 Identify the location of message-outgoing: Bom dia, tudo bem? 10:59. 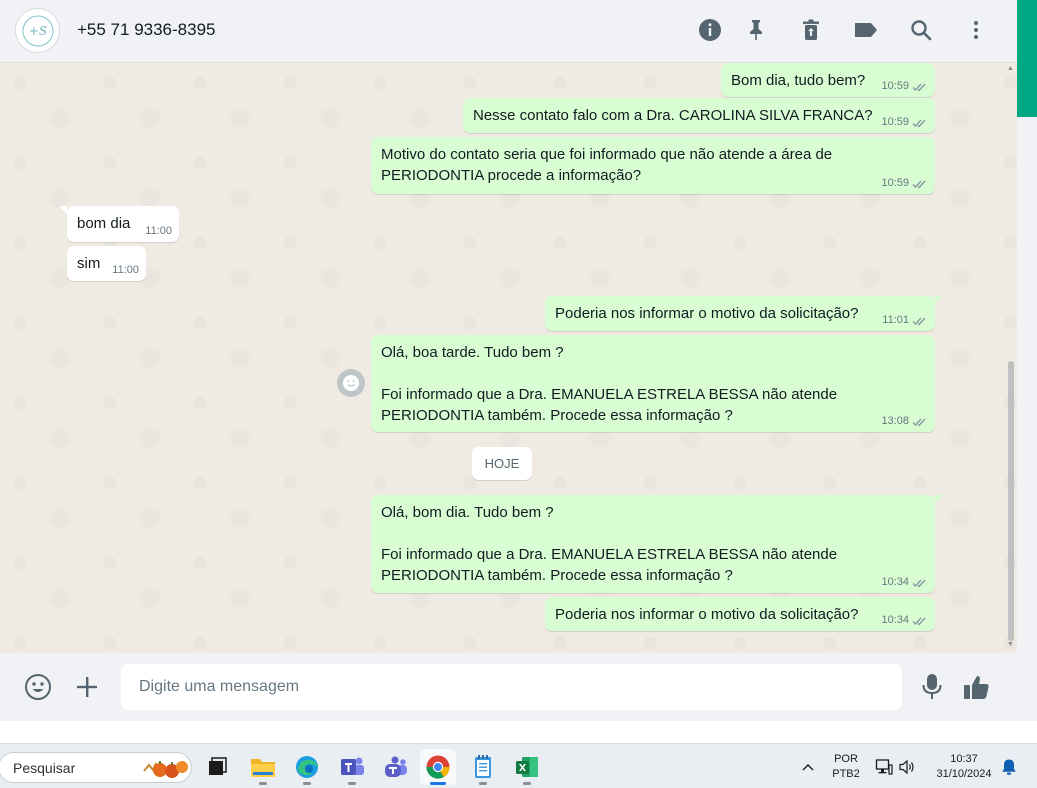
(828, 80).